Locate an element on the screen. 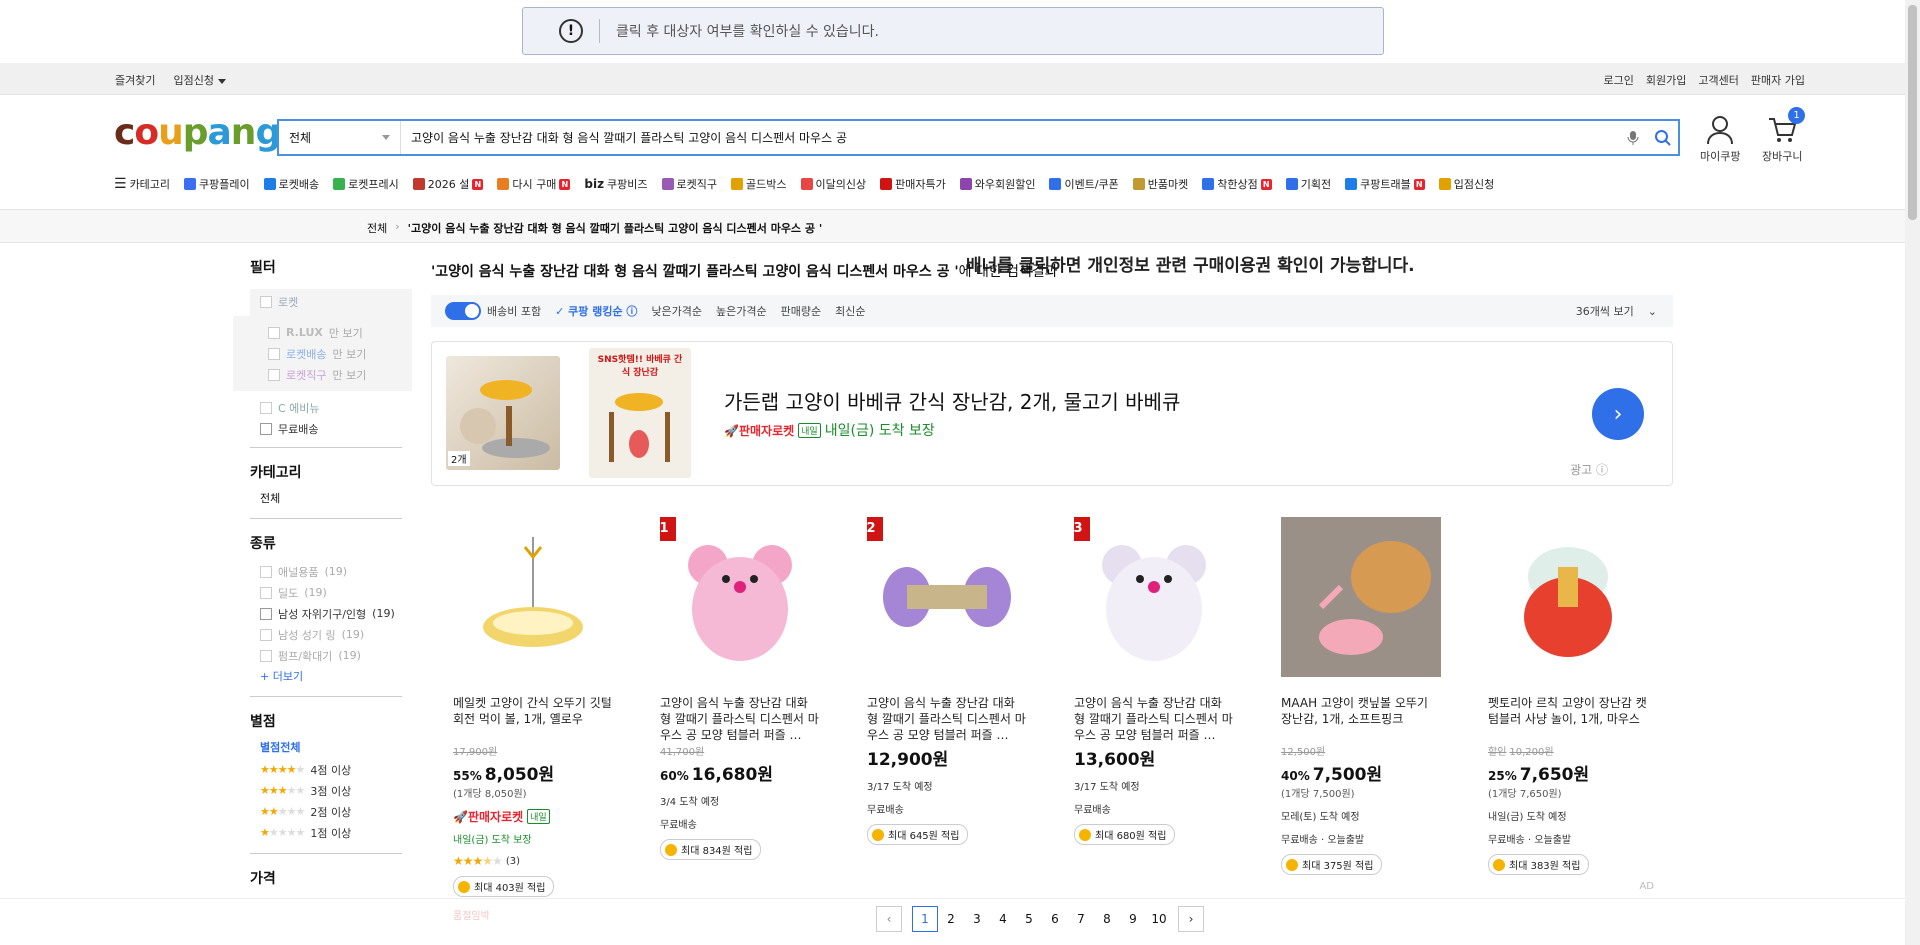  page-number: 6 is located at coordinates (1055, 919).